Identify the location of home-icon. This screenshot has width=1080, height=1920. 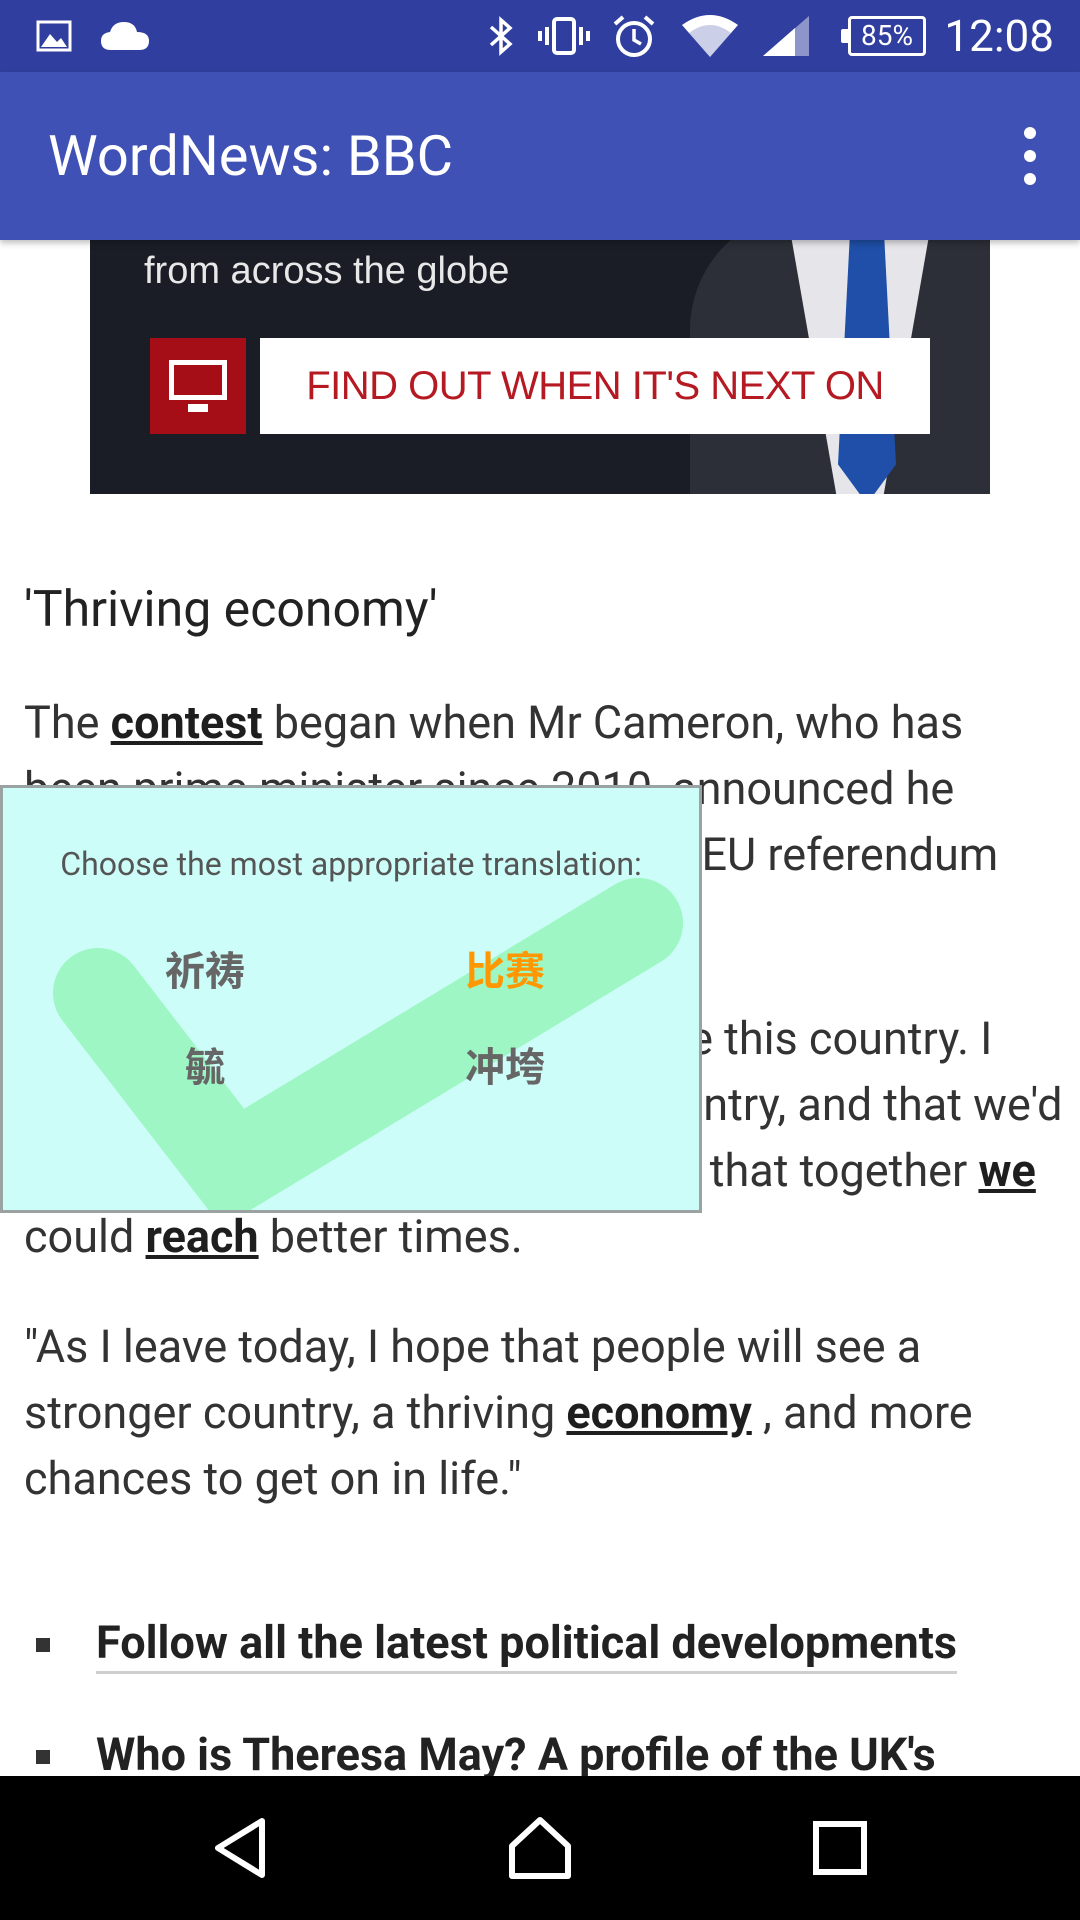
(540, 1848).